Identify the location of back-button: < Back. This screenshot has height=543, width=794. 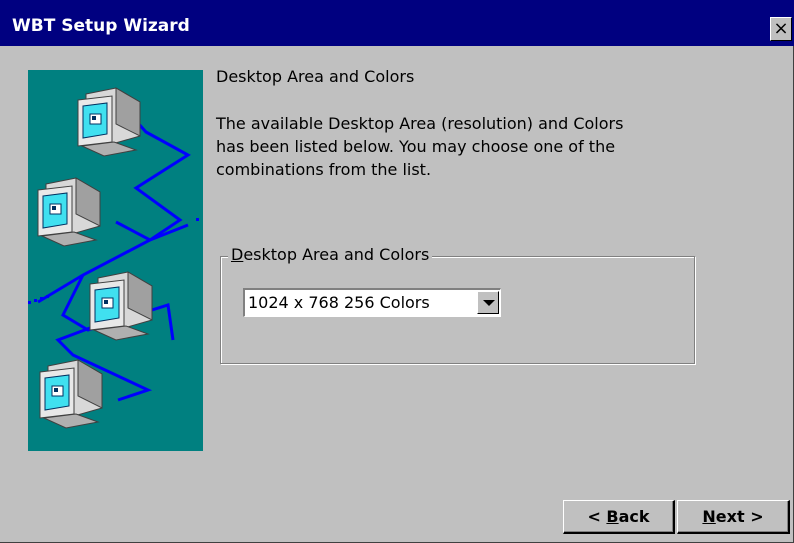
(619, 517).